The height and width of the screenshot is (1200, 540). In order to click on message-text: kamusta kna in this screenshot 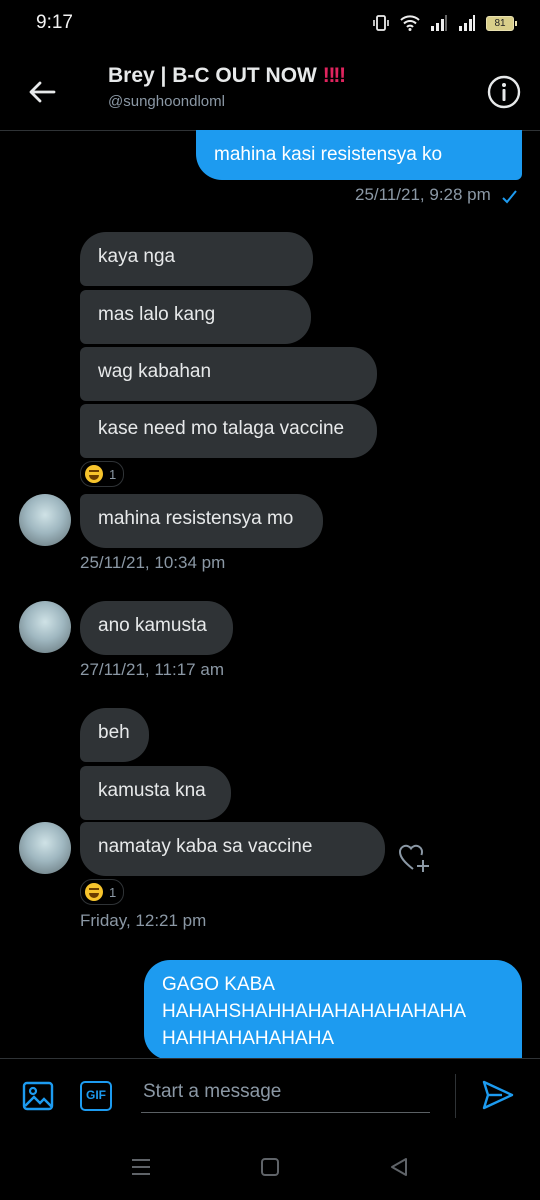, I will do `click(152, 790)`.